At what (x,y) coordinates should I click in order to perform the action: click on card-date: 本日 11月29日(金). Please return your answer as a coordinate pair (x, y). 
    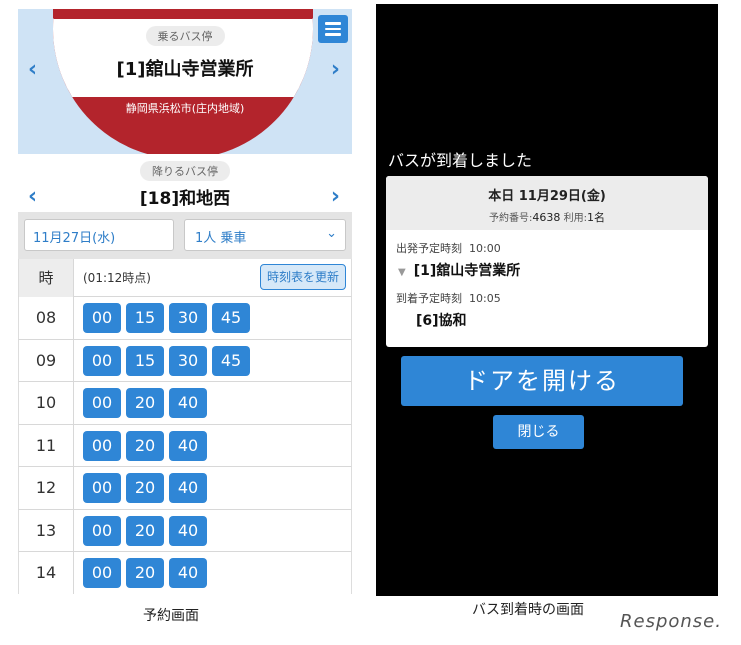
    Looking at the image, I should click on (547, 196).